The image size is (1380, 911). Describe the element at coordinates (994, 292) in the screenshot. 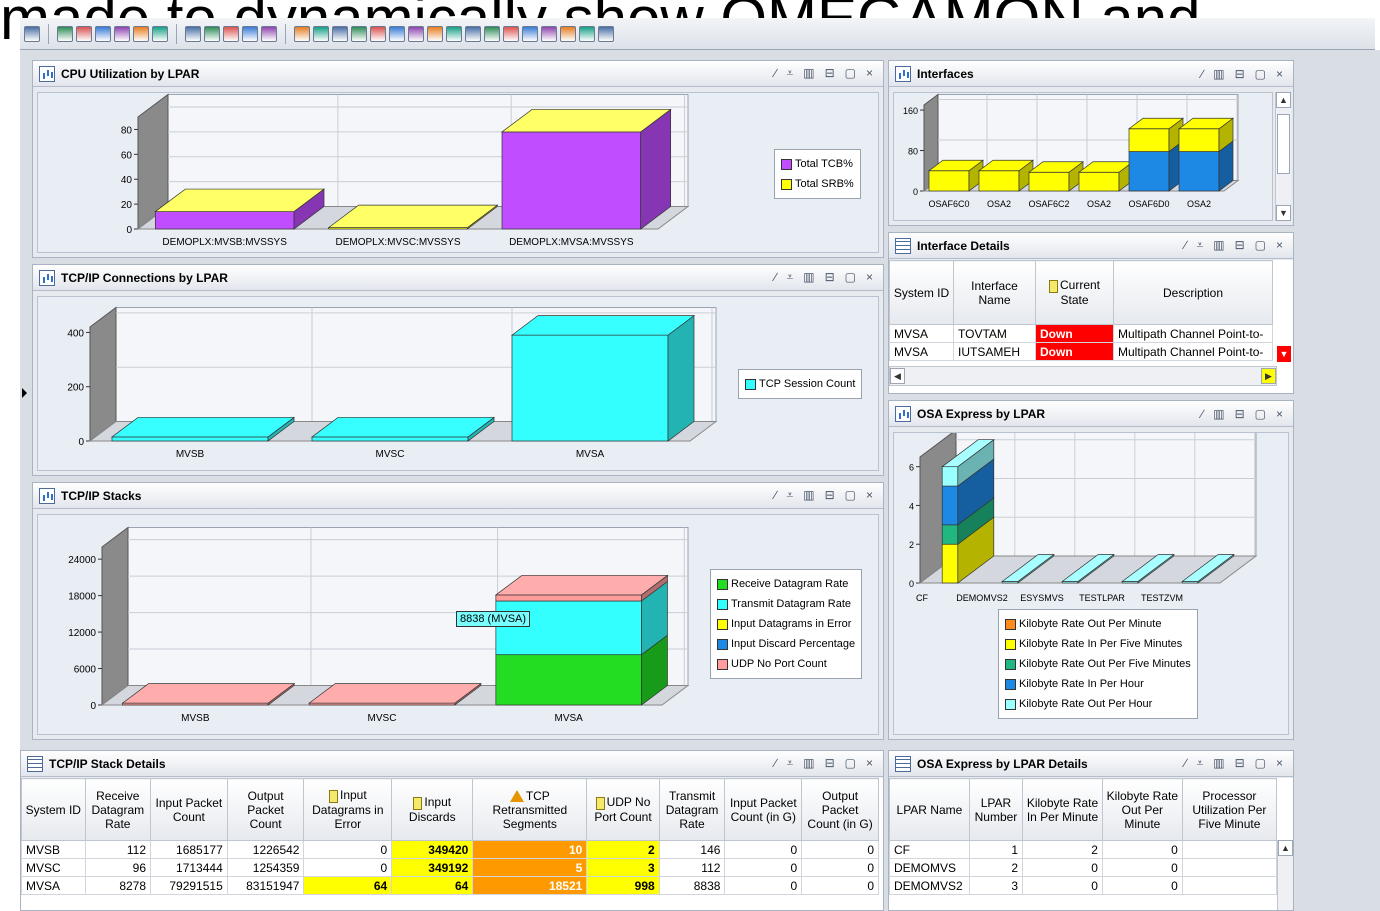

I see `column-header: Interface Name` at that location.